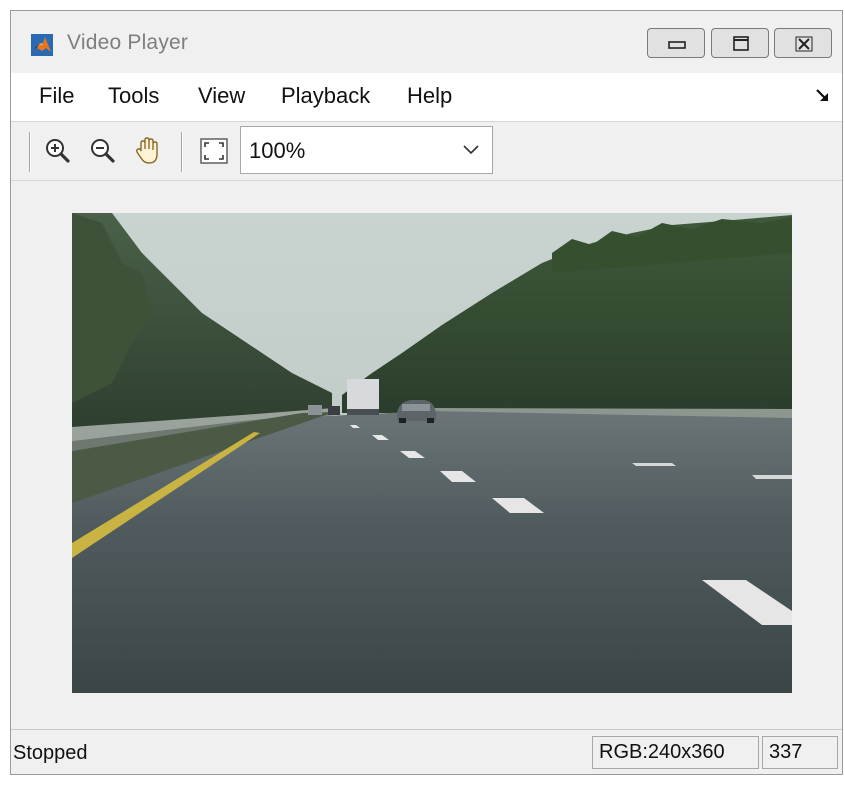 The width and height of the screenshot is (845, 786). What do you see at coordinates (214, 151) in the screenshot?
I see `fit-to-window-icon` at bounding box center [214, 151].